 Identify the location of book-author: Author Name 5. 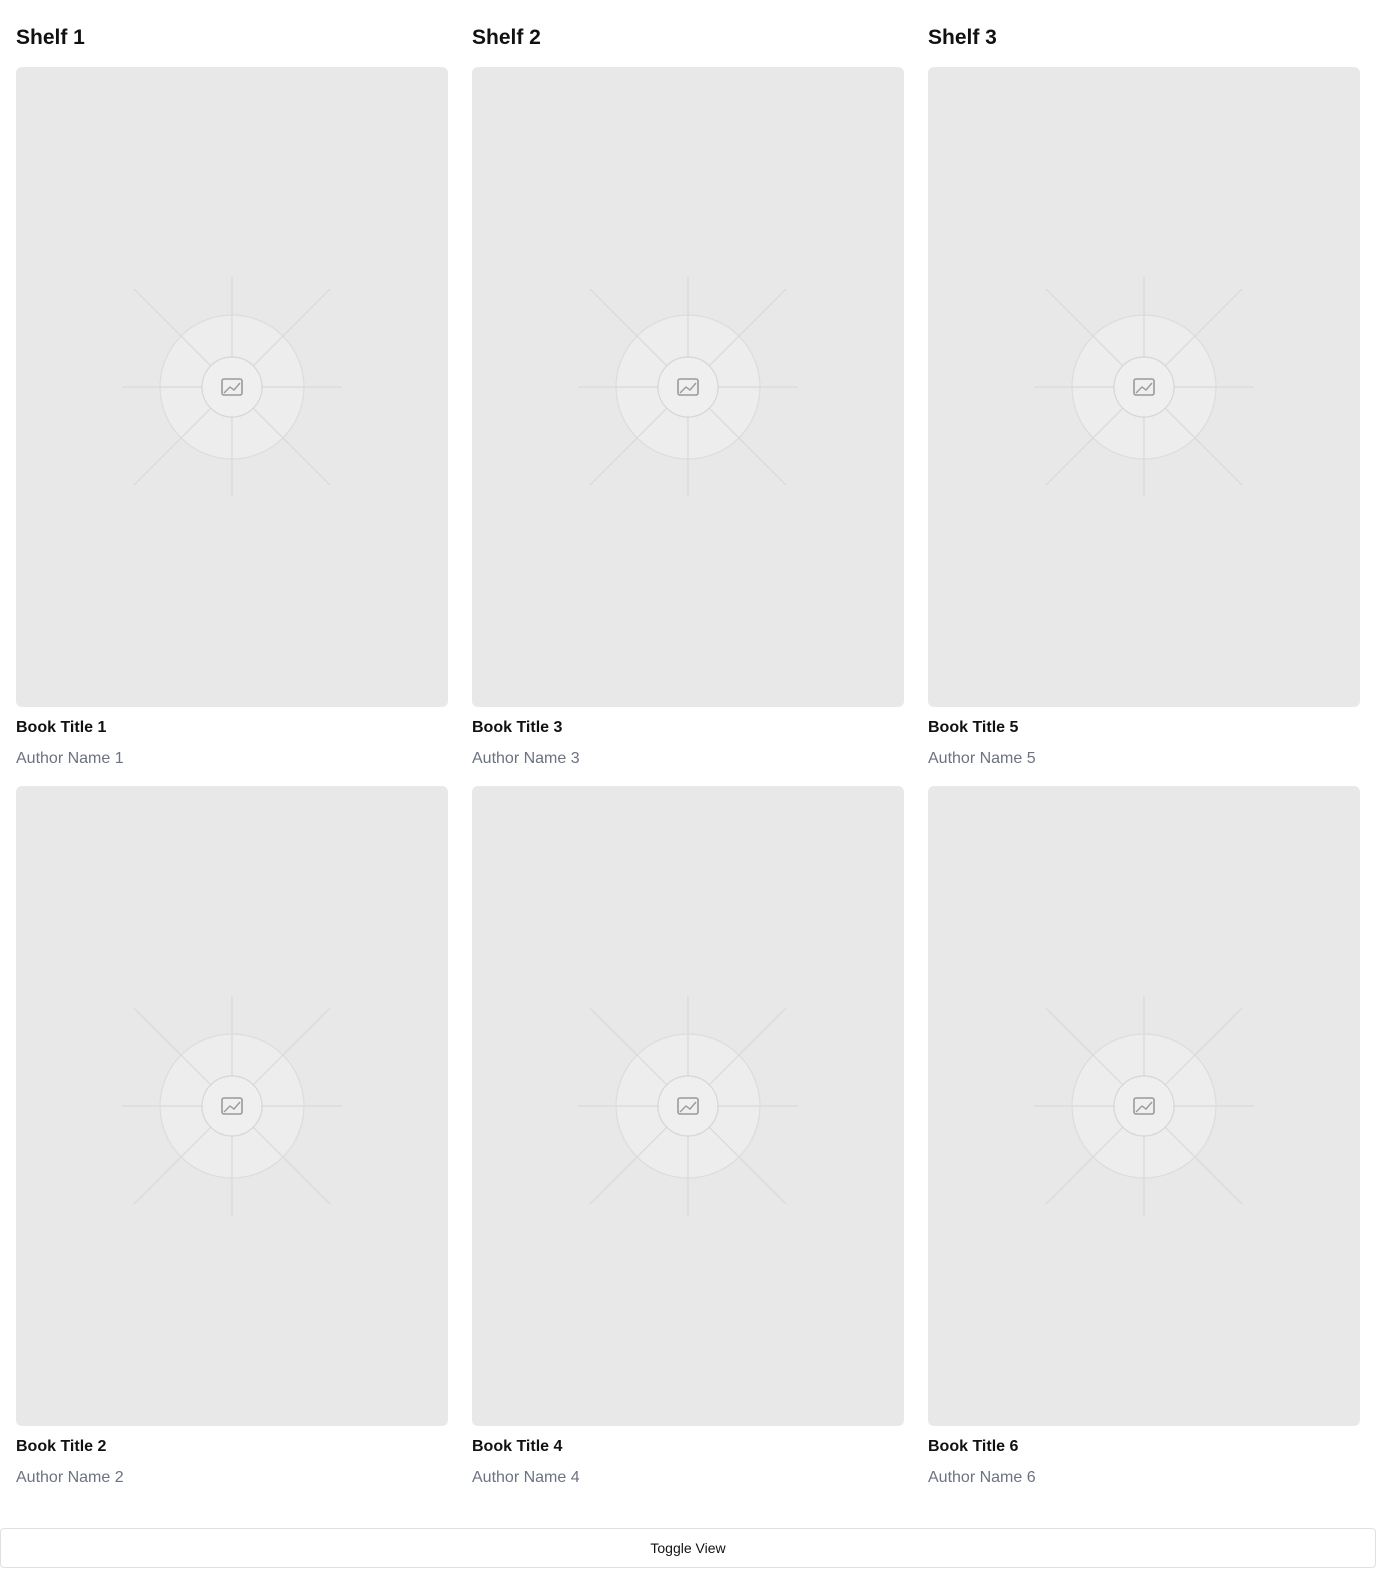
(982, 758).